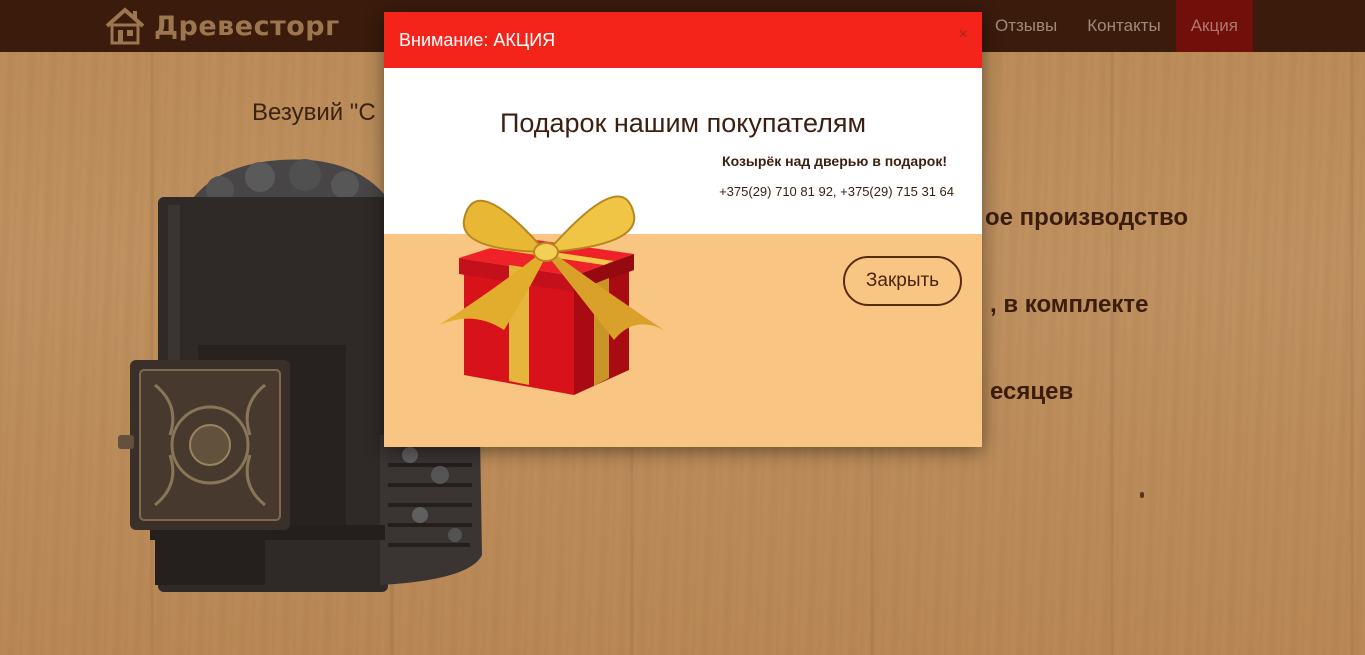 The height and width of the screenshot is (655, 1365). What do you see at coordinates (683, 123) in the screenshot?
I see `gift-heading: Подарок нашим покупателям` at bounding box center [683, 123].